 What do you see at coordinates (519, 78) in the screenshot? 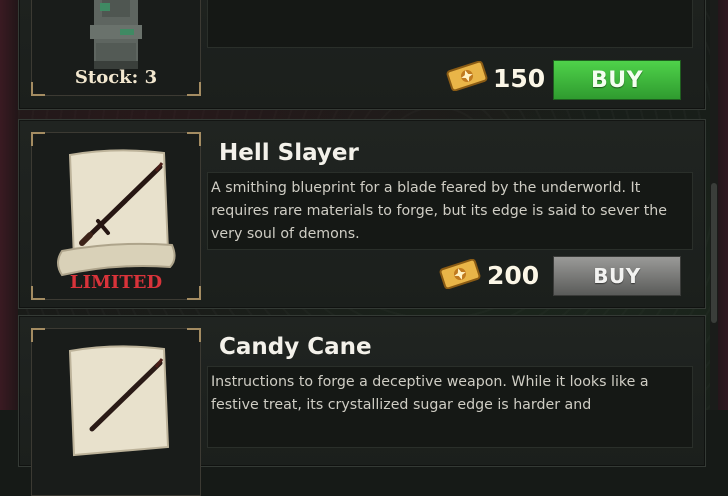
I see `item-price: 150` at bounding box center [519, 78].